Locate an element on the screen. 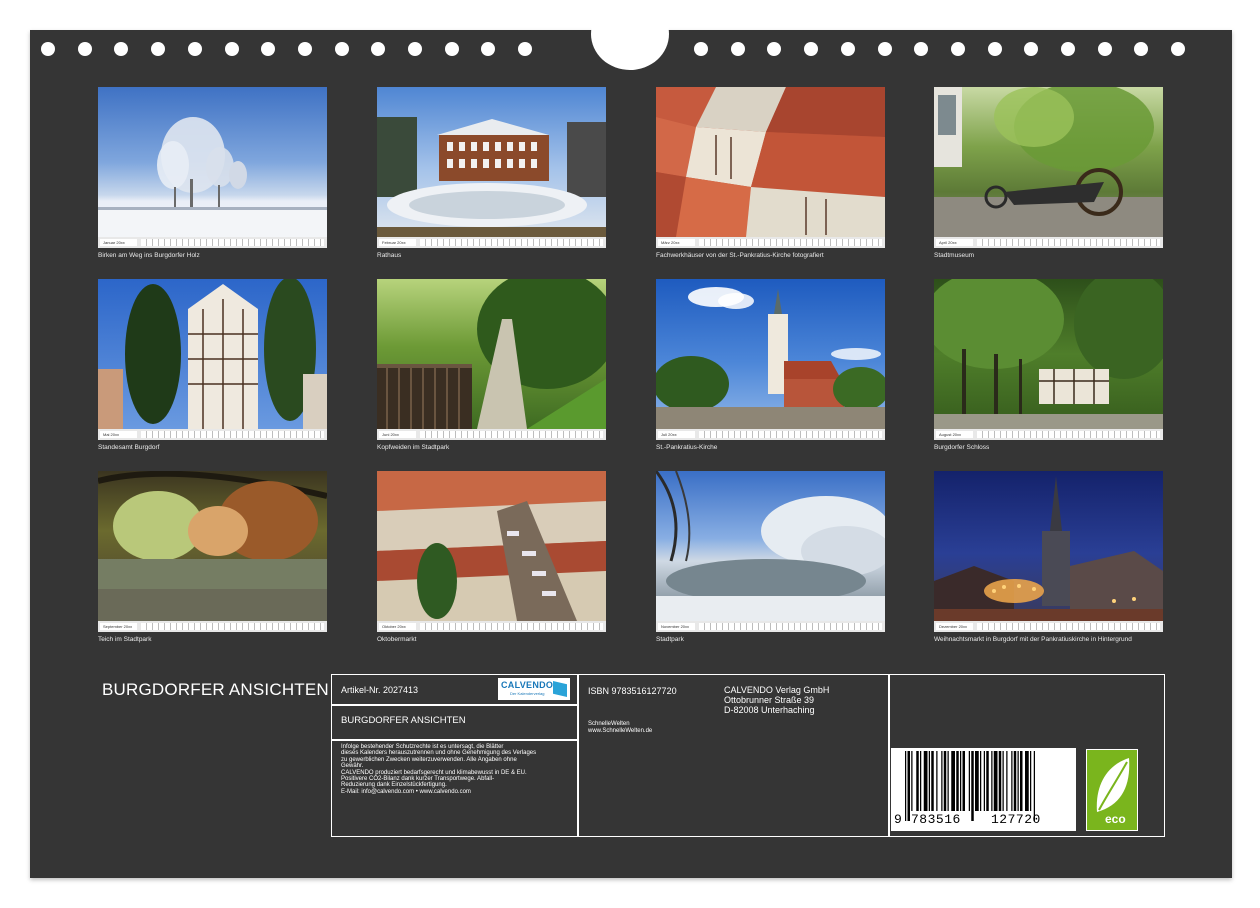 This screenshot has height=908, width=1260. month-label: Februar 20xx is located at coordinates (397, 242).